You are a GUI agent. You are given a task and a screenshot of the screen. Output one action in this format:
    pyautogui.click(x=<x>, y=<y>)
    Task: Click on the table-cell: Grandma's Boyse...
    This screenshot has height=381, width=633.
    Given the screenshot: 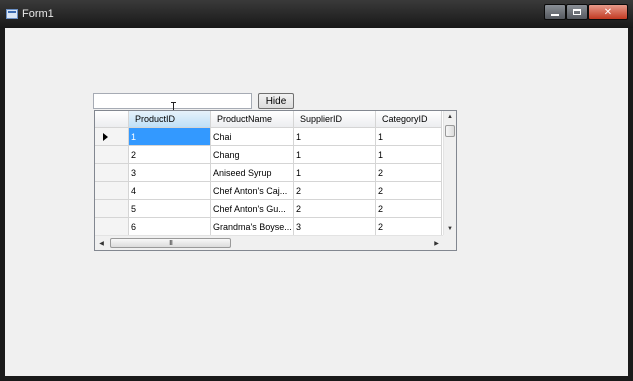 What is the action you would take?
    pyautogui.click(x=252, y=227)
    